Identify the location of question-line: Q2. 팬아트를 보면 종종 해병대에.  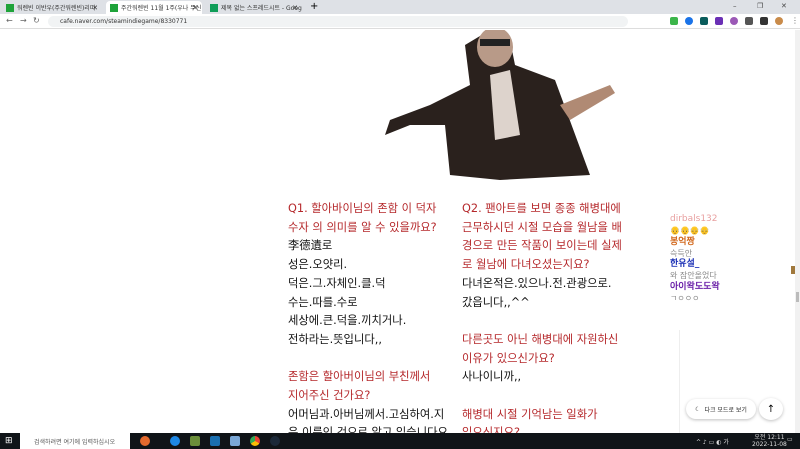
(541, 208).